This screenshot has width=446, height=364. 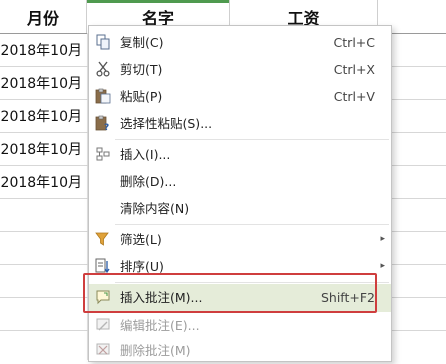 What do you see at coordinates (240, 239) in the screenshot?
I see `menu-item-filter: 筛选(L) ▸` at bounding box center [240, 239].